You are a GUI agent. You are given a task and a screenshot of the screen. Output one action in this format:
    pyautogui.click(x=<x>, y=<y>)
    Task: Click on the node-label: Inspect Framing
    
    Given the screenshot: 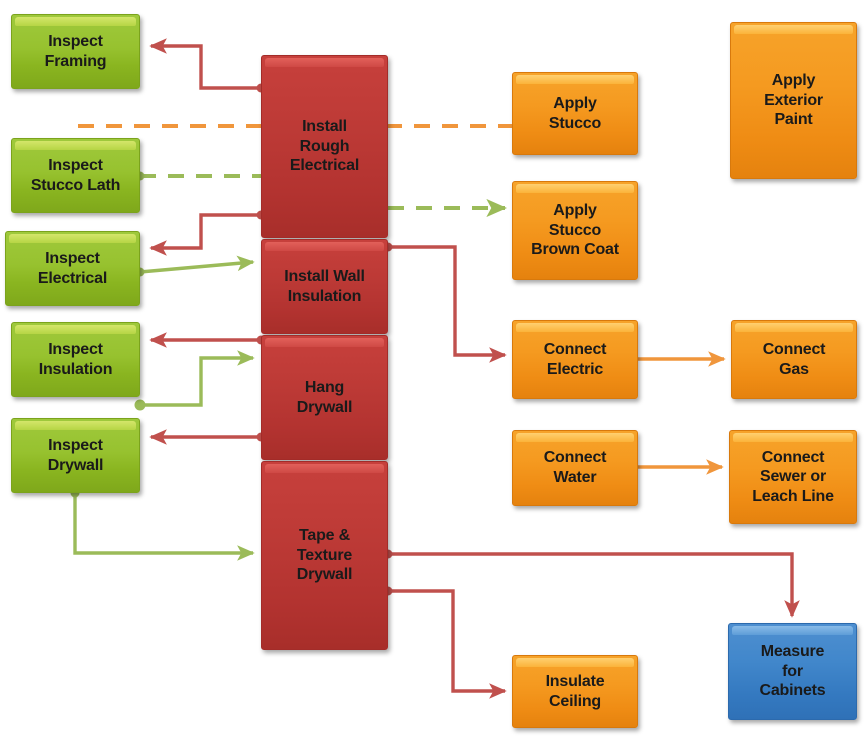 What is the action you would take?
    pyautogui.click(x=75, y=51)
    